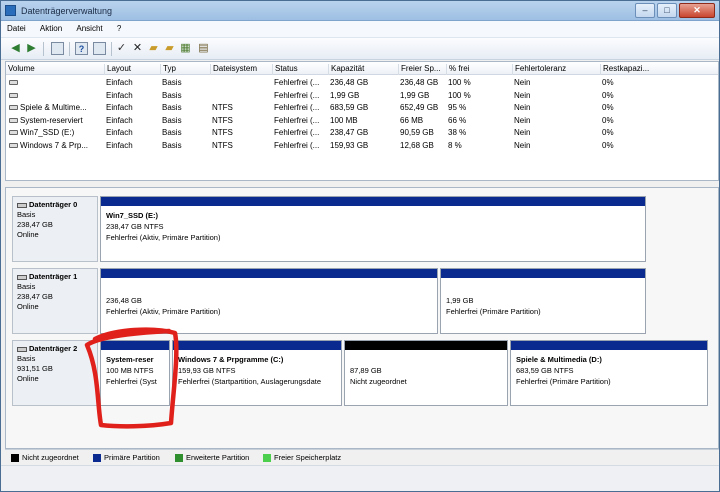 The width and height of the screenshot is (720, 492). Describe the element at coordinates (222, 145) in the screenshot. I see `cell-dateisystem: NTFS` at that location.